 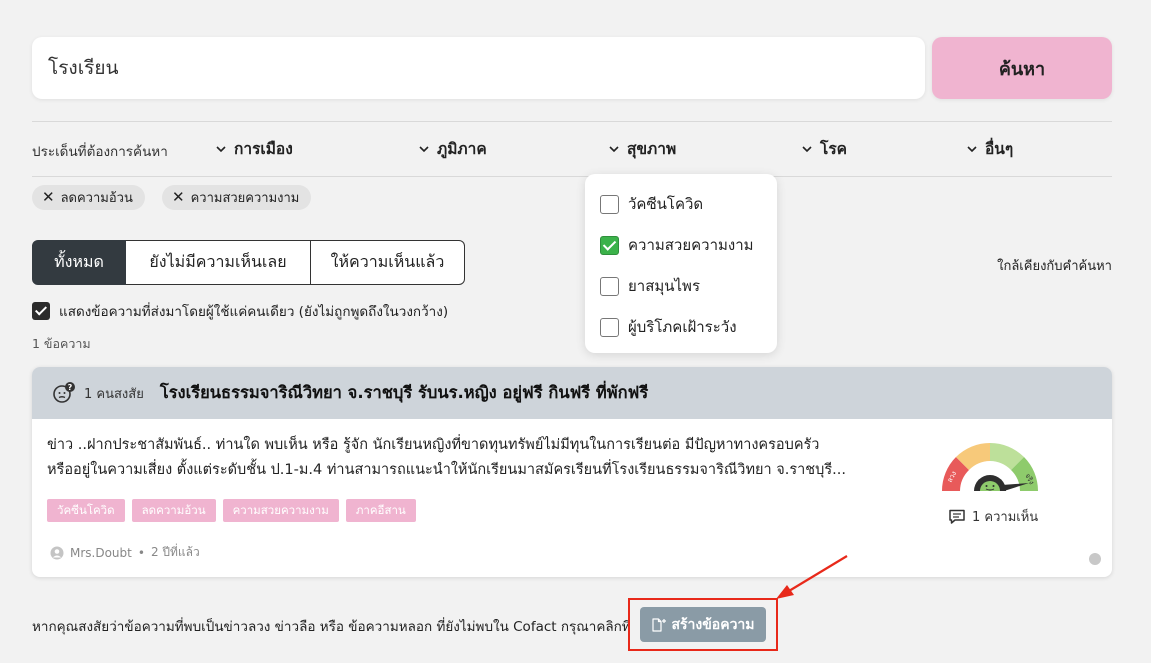 What do you see at coordinates (664, 286) in the screenshot?
I see `dropdown-item-label: ยาสมุนไพร` at bounding box center [664, 286].